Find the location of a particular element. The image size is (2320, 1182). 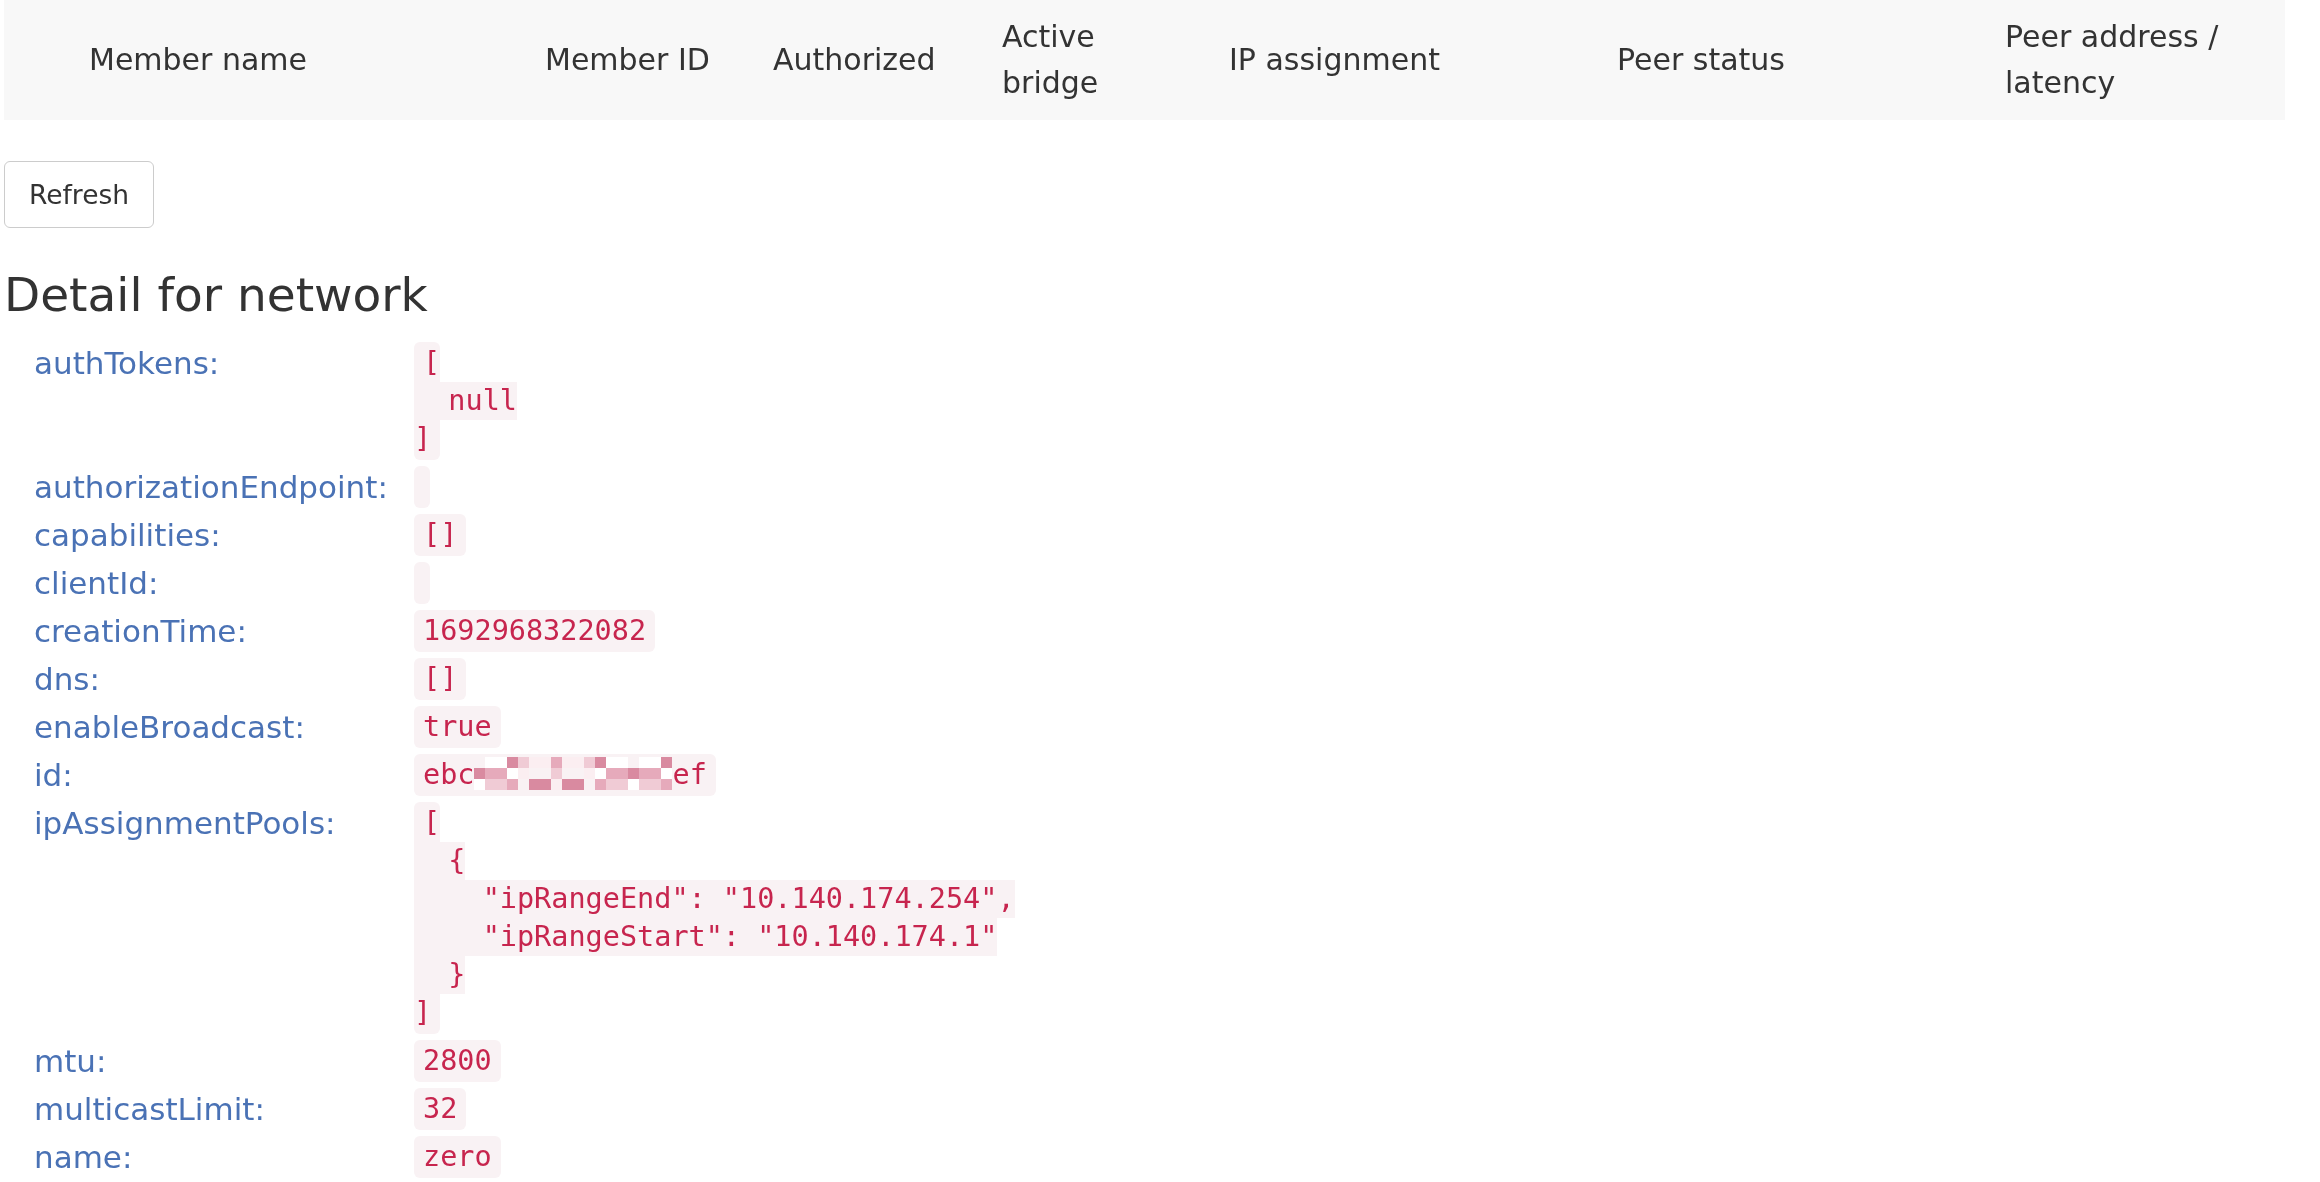

property-value: 32 is located at coordinates (440, 1109).